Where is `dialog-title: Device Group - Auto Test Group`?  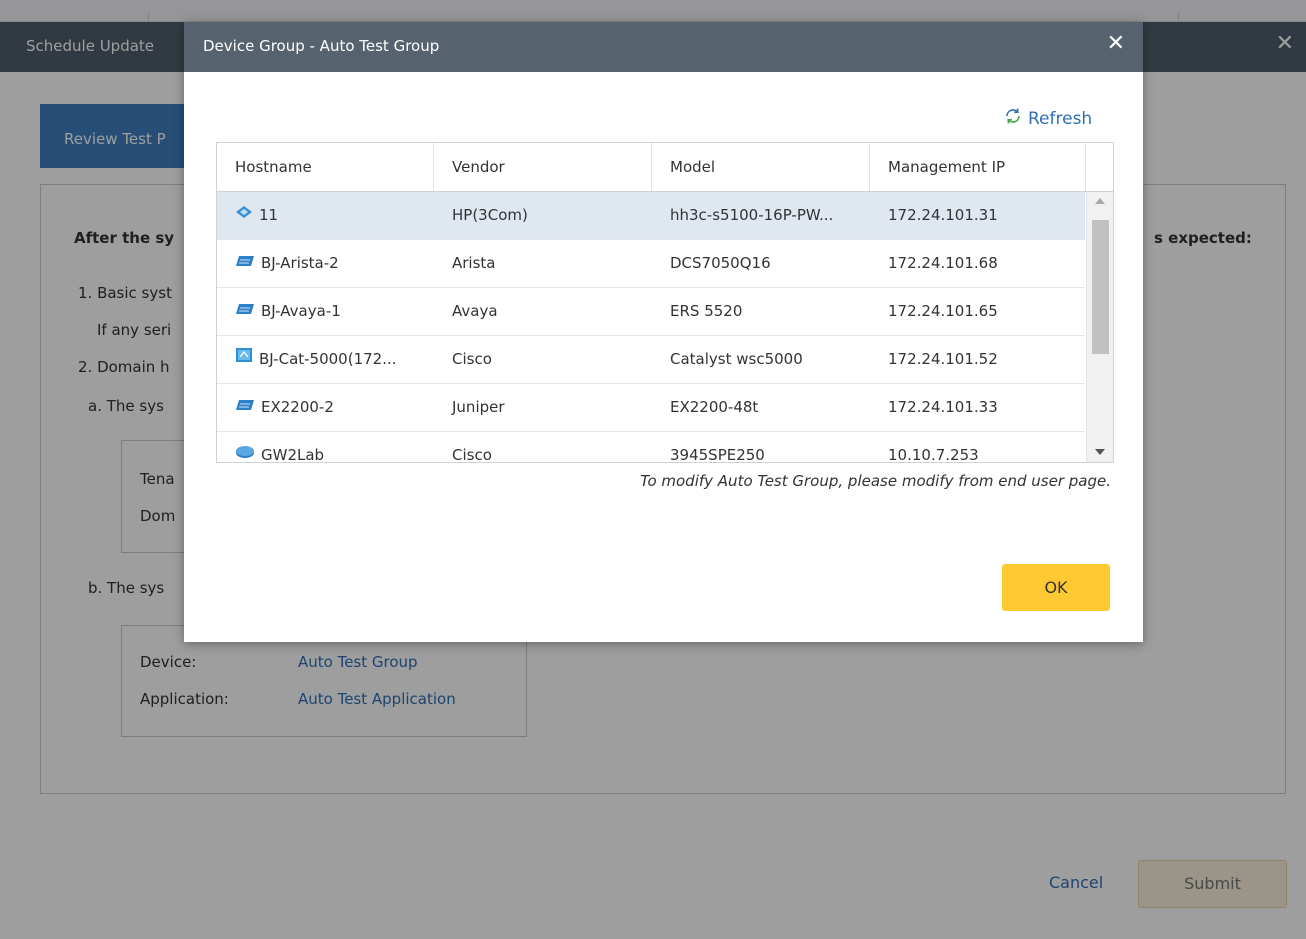 dialog-title: Device Group - Auto Test Group is located at coordinates (321, 46).